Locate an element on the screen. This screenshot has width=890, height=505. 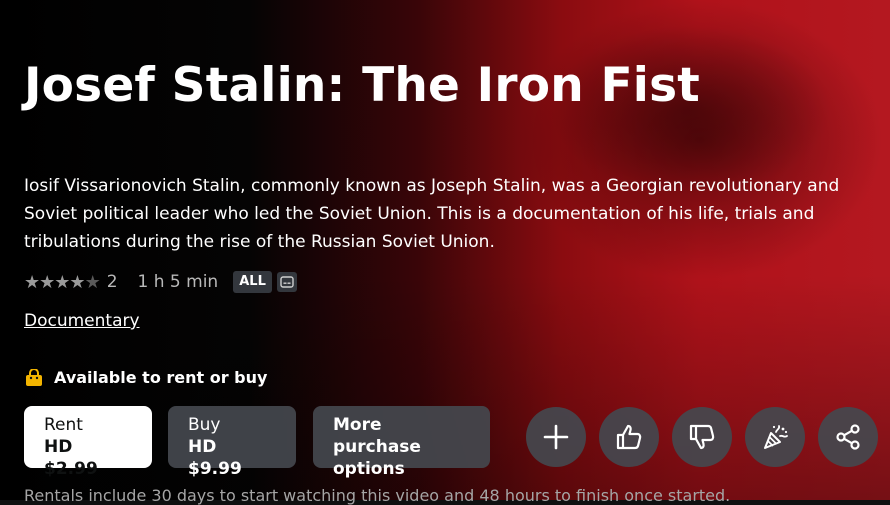
meta-row: ★ ★ ★ ★ ★ 2 1 h 5 min ALL is located at coordinates (160, 282).